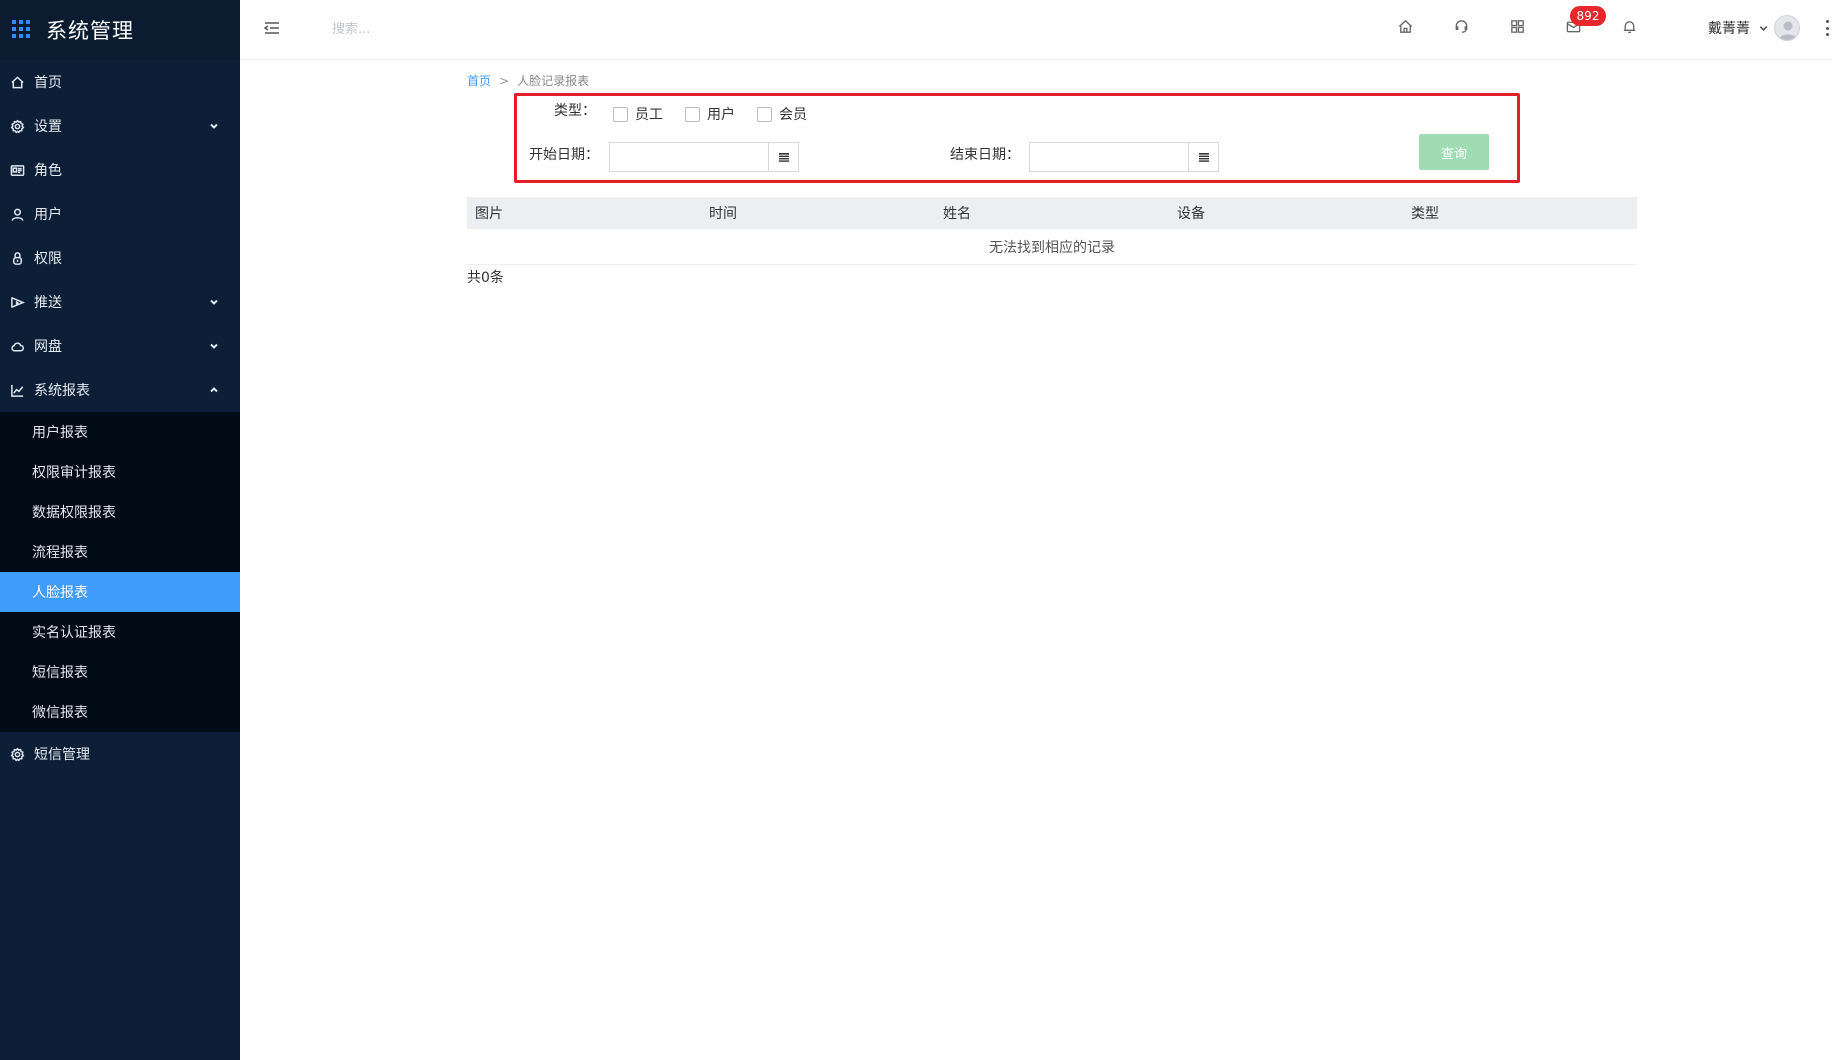  I want to click on sidebar-item-label: 首页, so click(48, 83).